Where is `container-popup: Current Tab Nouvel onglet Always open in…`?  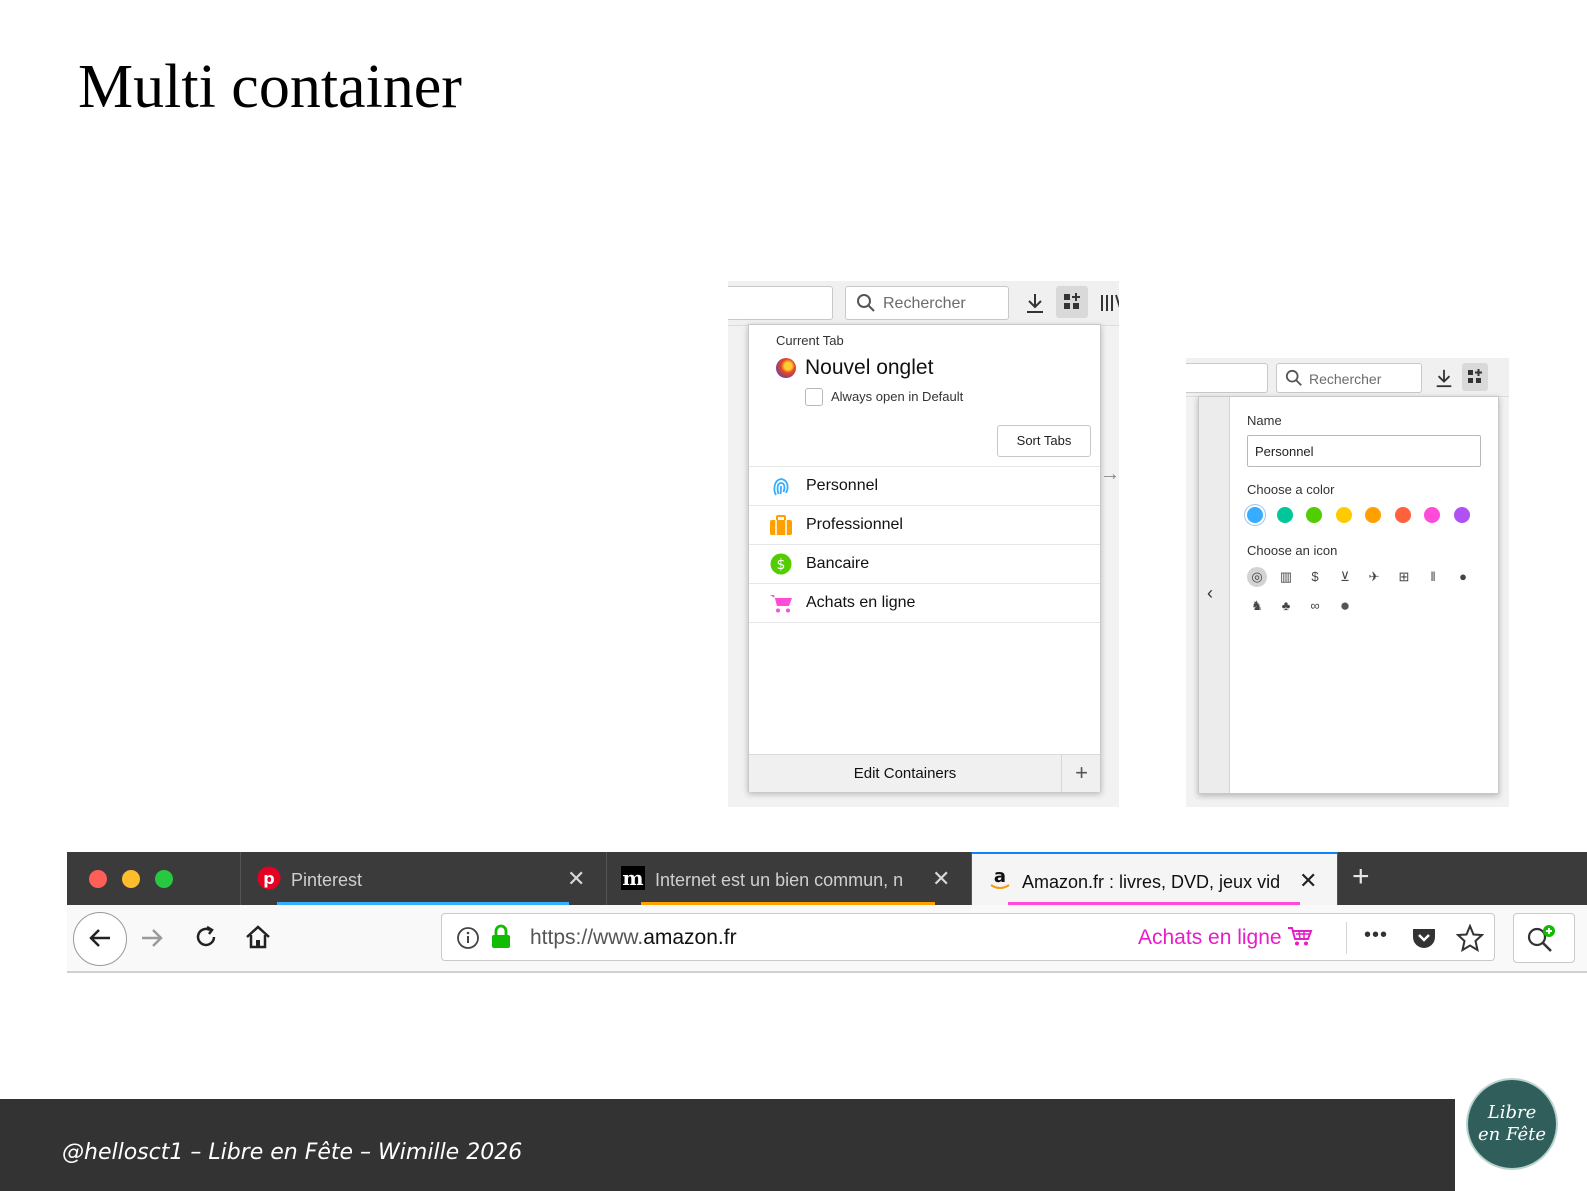
container-popup: Current Tab Nouvel onglet Always open in… is located at coordinates (924, 558).